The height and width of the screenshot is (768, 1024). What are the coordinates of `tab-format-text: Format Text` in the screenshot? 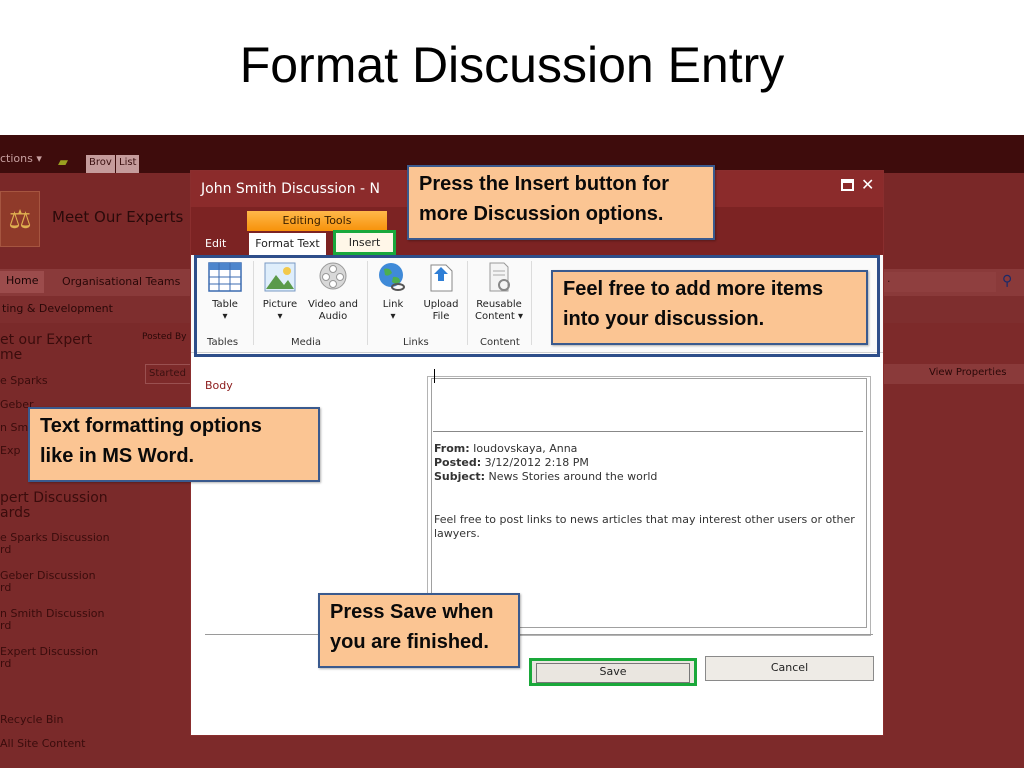 It's located at (287, 244).